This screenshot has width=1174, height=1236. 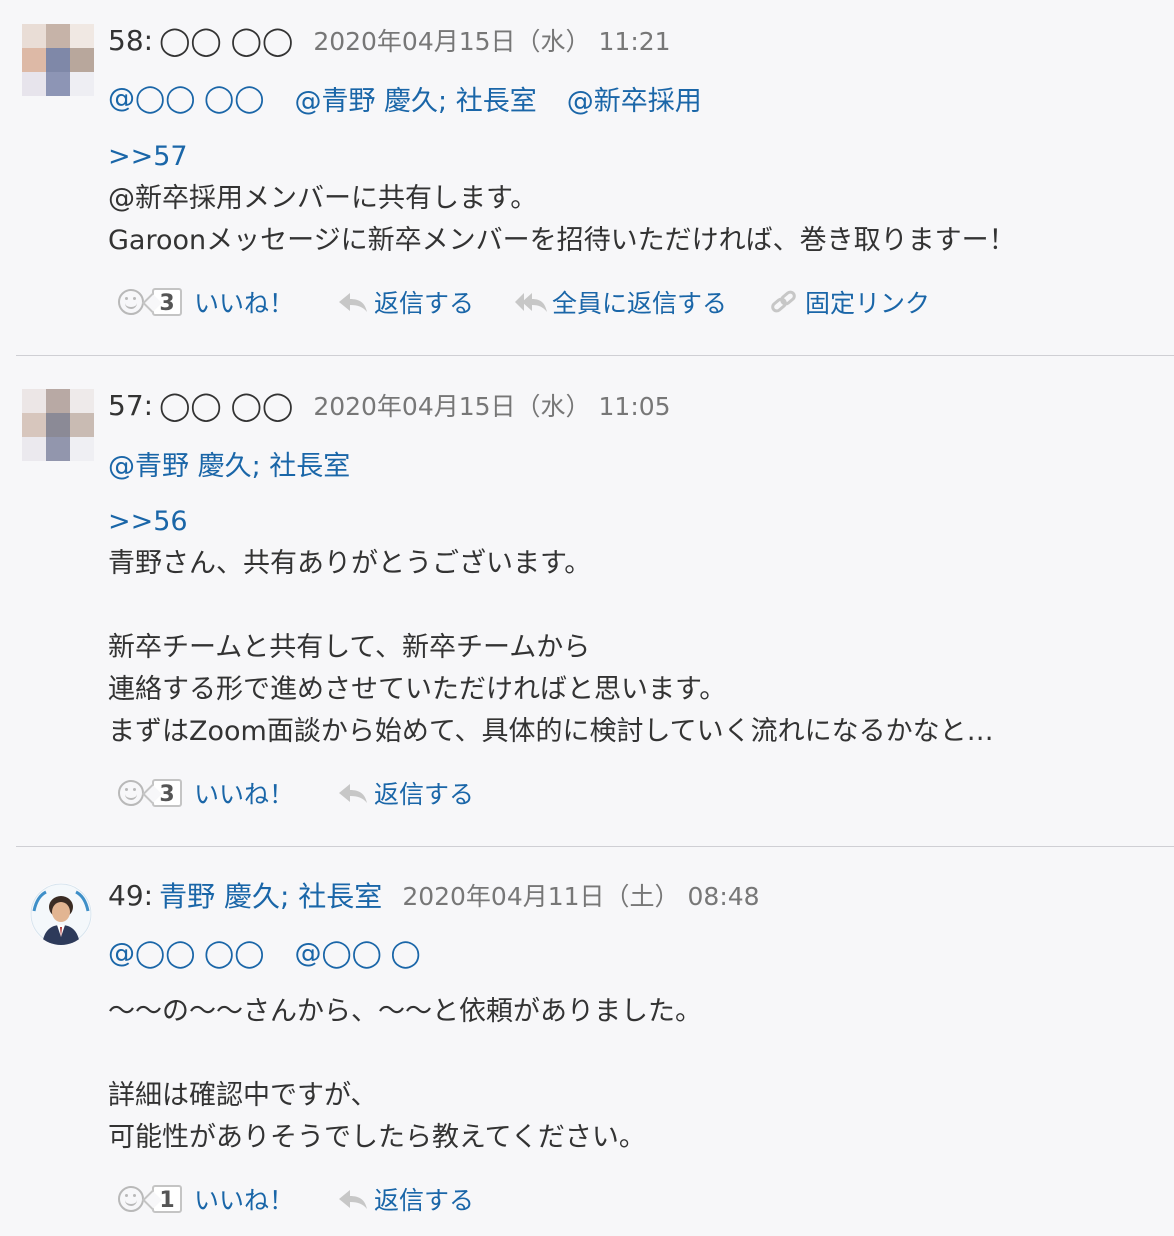 What do you see at coordinates (131, 40) in the screenshot?
I see `post-number: 58:` at bounding box center [131, 40].